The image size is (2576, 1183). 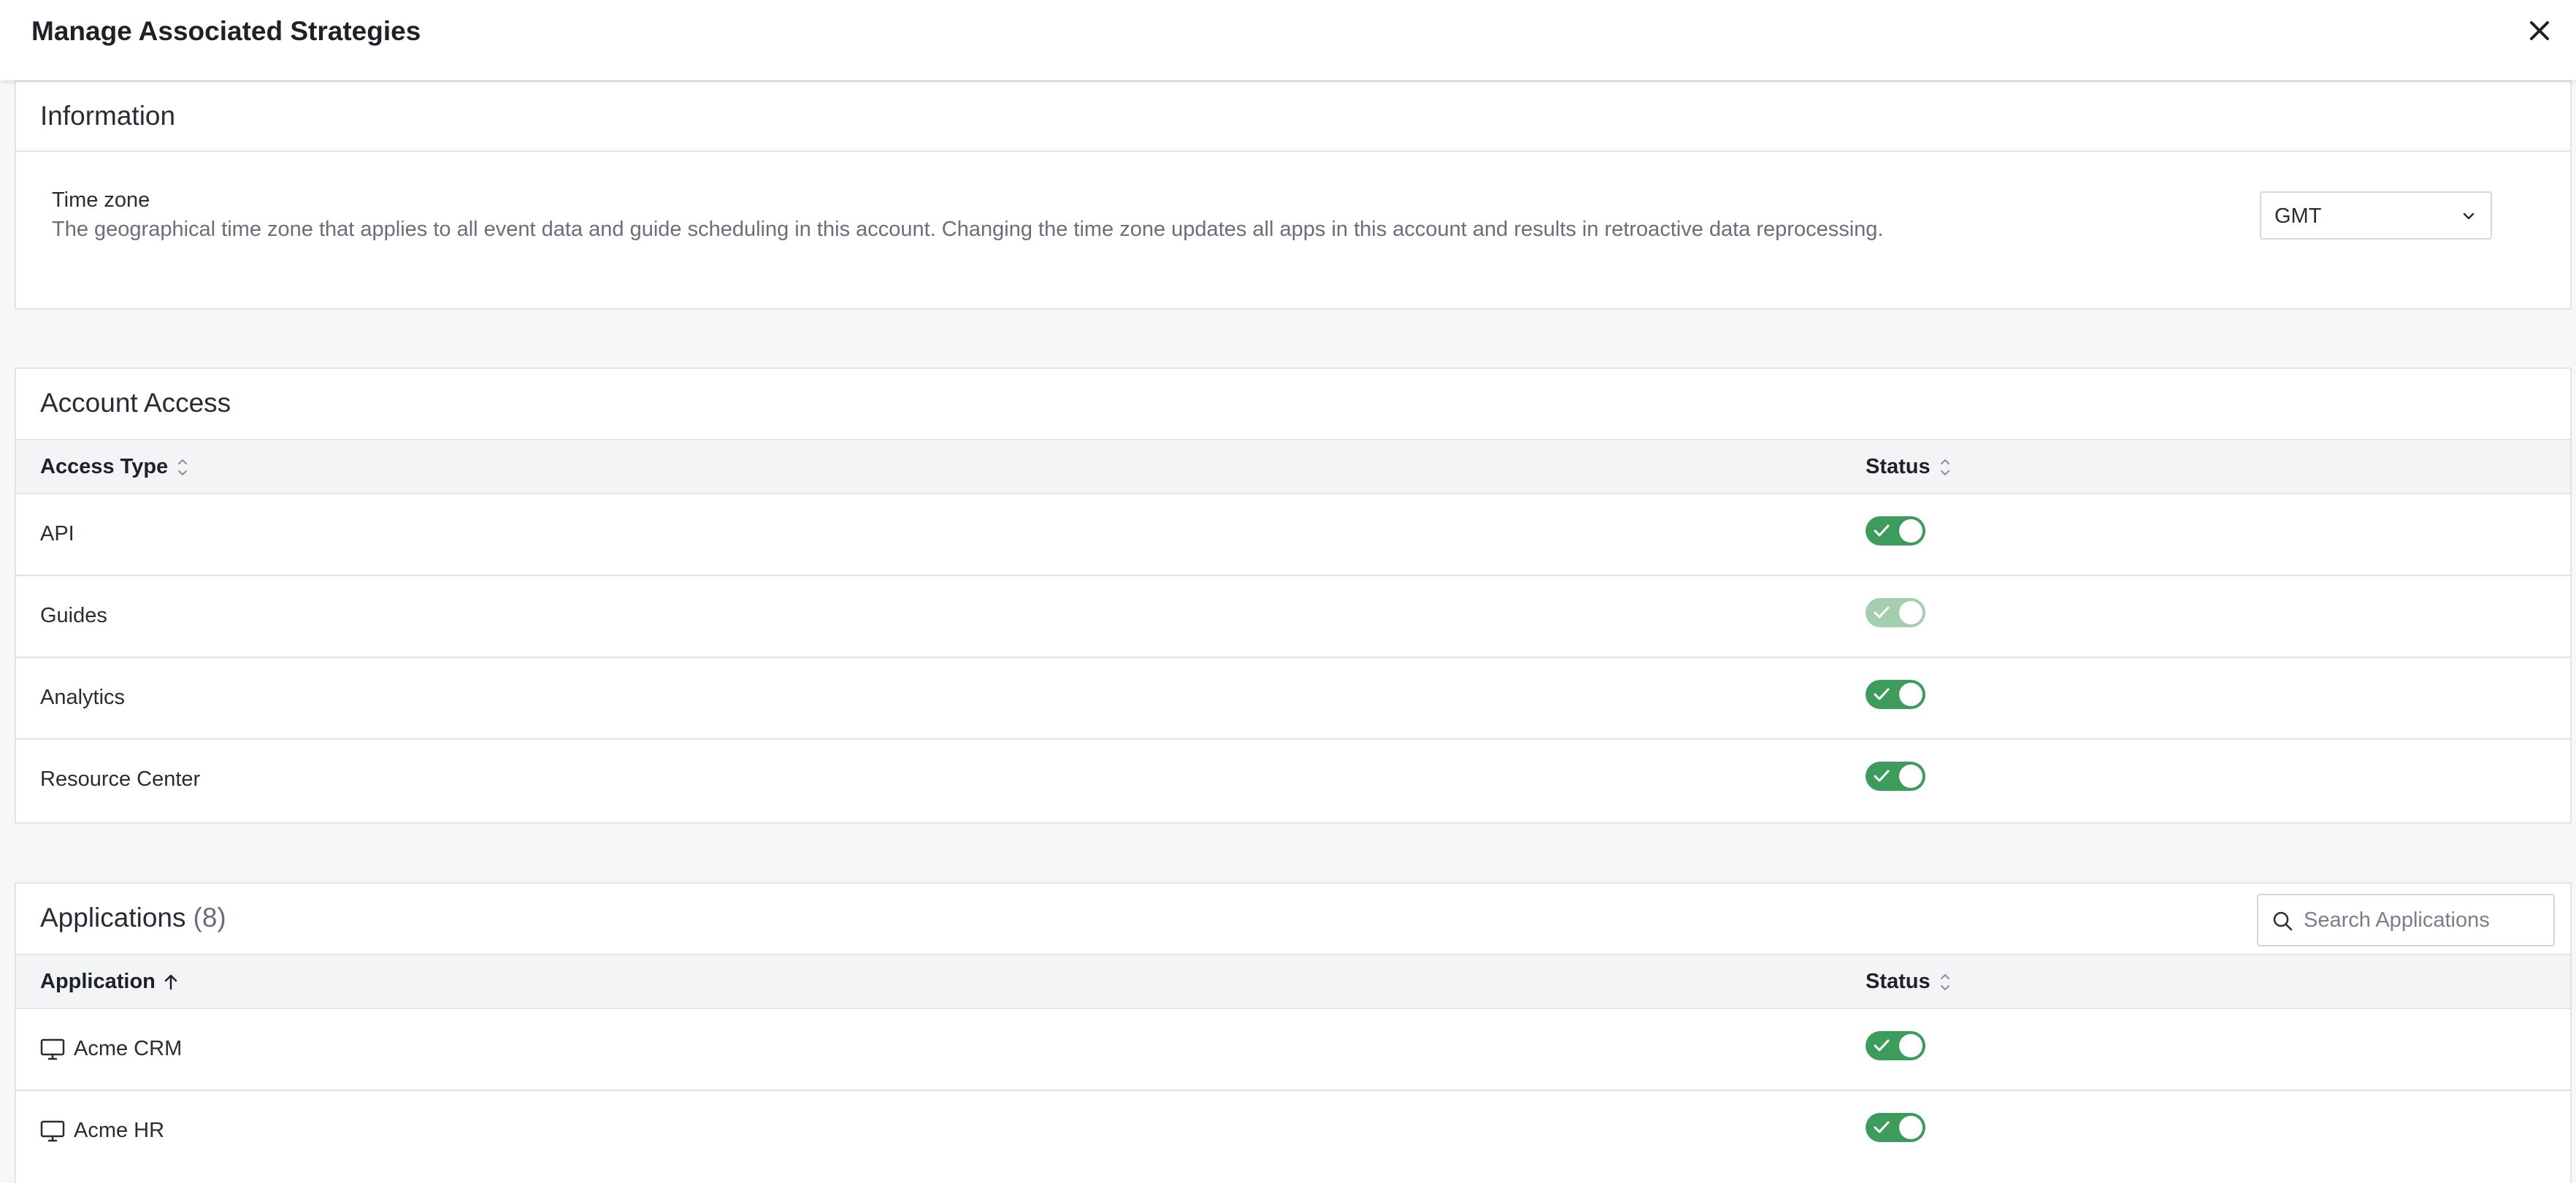 What do you see at coordinates (1293, 467) in the screenshot?
I see `table-header: Access Type Status` at bounding box center [1293, 467].